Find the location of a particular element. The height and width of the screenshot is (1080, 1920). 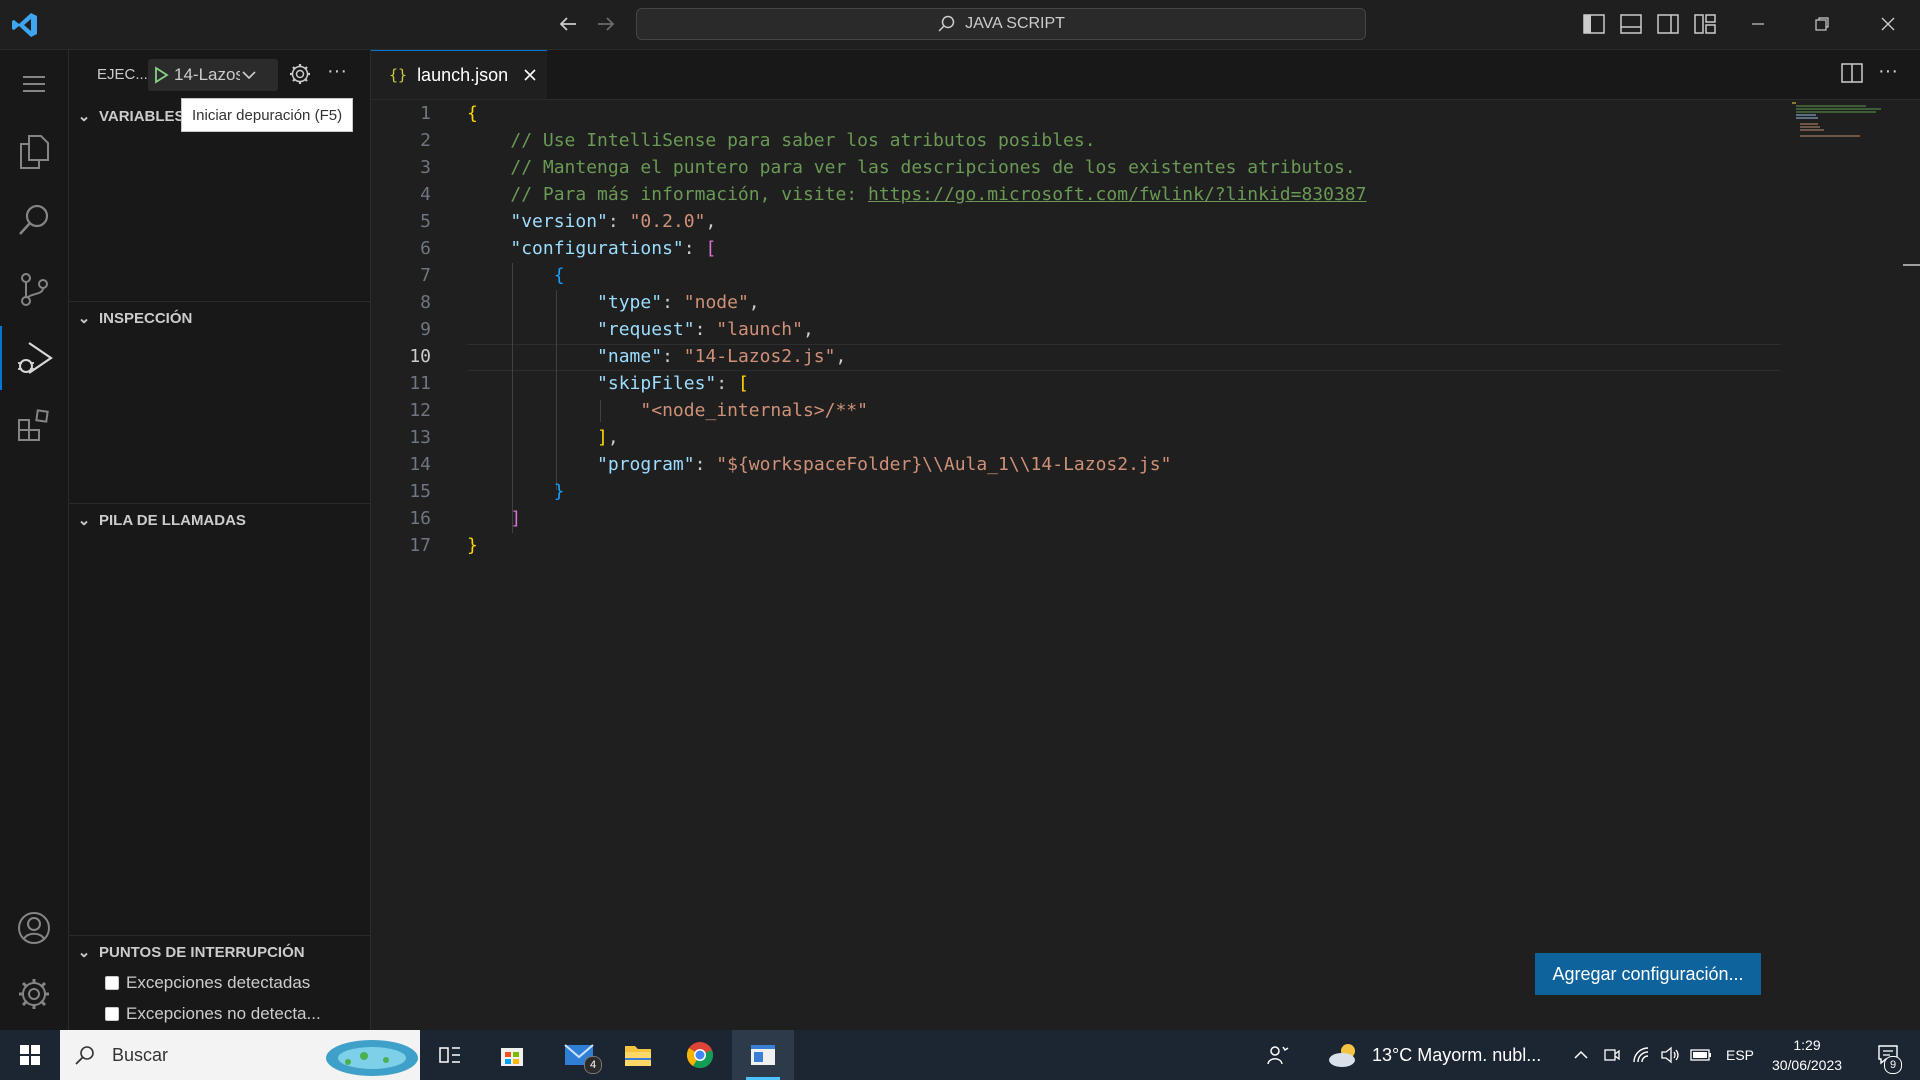

toggle-secondary-sidebar-icon is located at coordinates (1668, 24).